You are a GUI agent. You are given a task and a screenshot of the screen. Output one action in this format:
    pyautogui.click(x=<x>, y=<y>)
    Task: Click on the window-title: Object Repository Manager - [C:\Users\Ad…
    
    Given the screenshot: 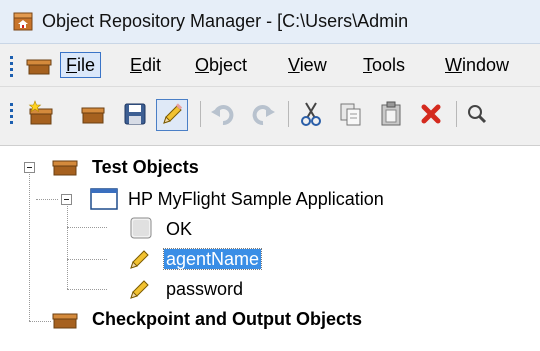 What is the action you would take?
    pyautogui.click(x=225, y=21)
    